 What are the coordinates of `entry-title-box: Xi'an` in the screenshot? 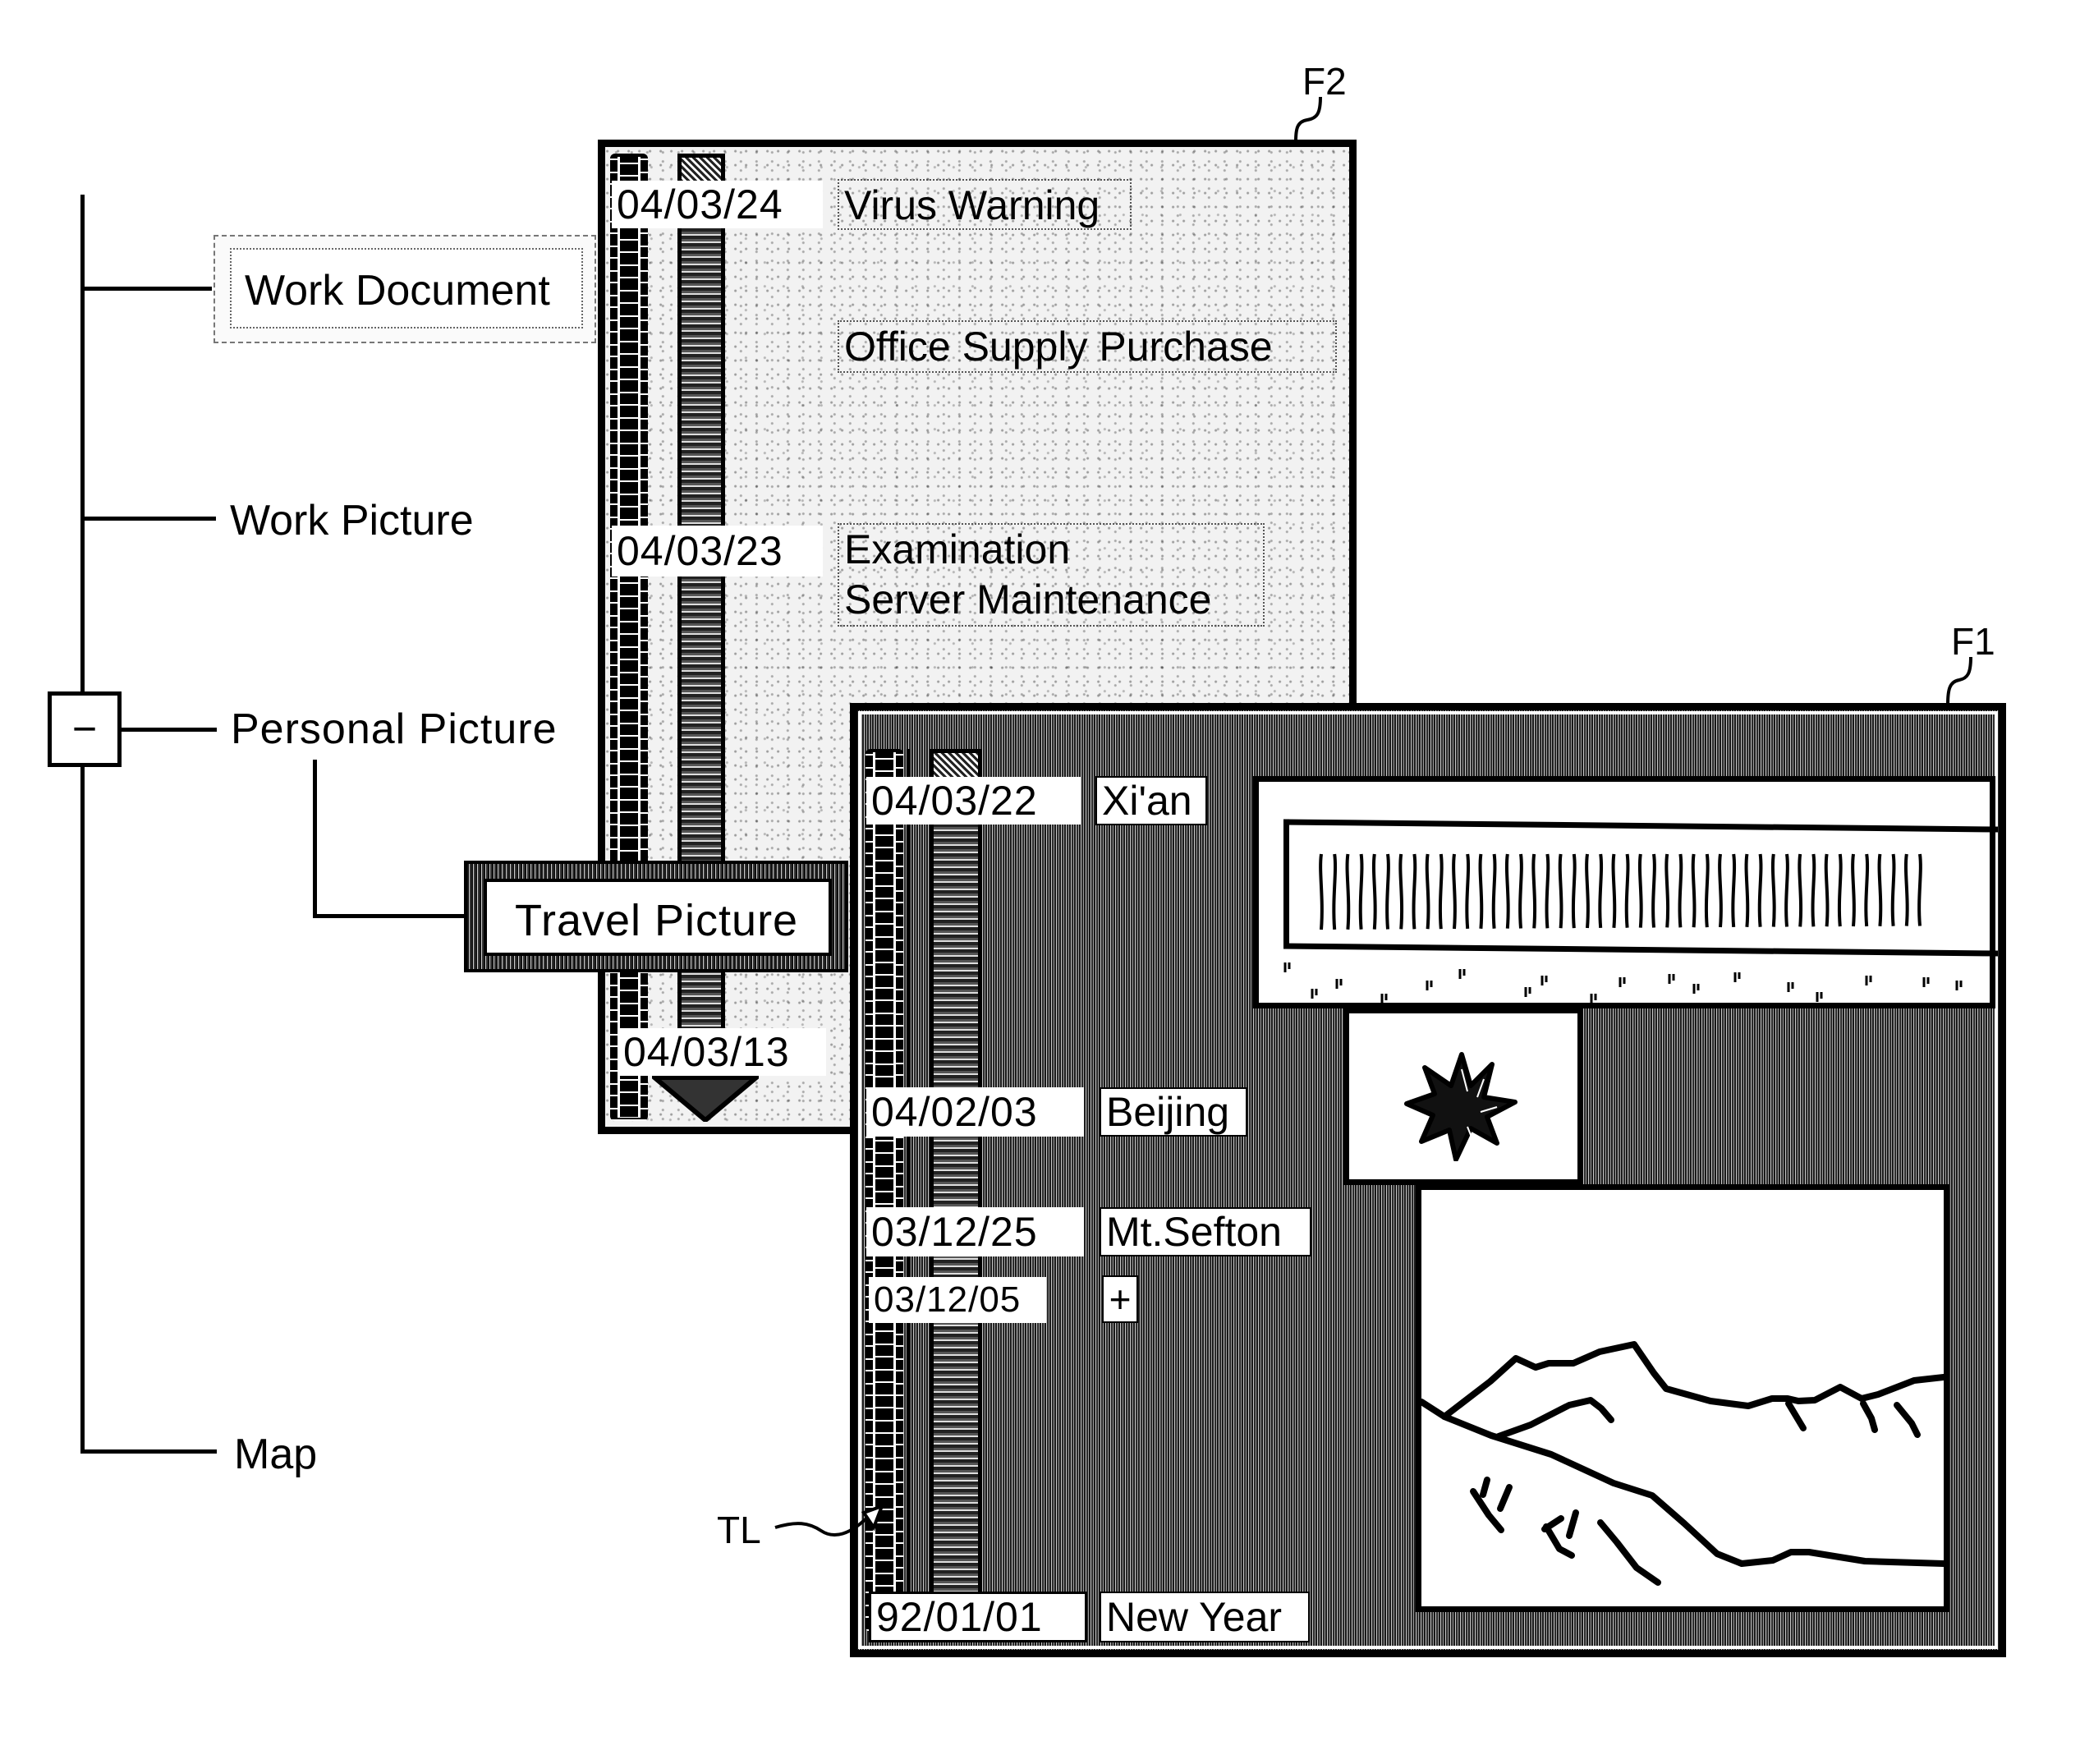 It's located at (1151, 800).